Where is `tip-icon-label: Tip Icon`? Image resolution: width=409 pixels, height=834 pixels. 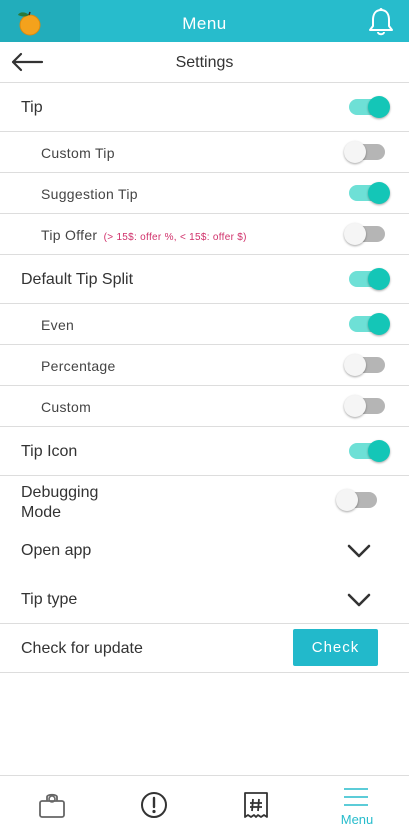
tip-icon-label: Tip Icon is located at coordinates (49, 451).